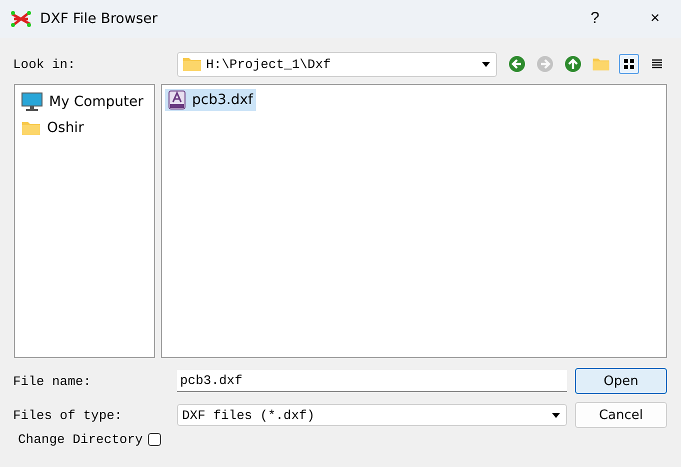 The image size is (681, 467). What do you see at coordinates (80, 439) in the screenshot?
I see `change-directory-label: Change Directory` at bounding box center [80, 439].